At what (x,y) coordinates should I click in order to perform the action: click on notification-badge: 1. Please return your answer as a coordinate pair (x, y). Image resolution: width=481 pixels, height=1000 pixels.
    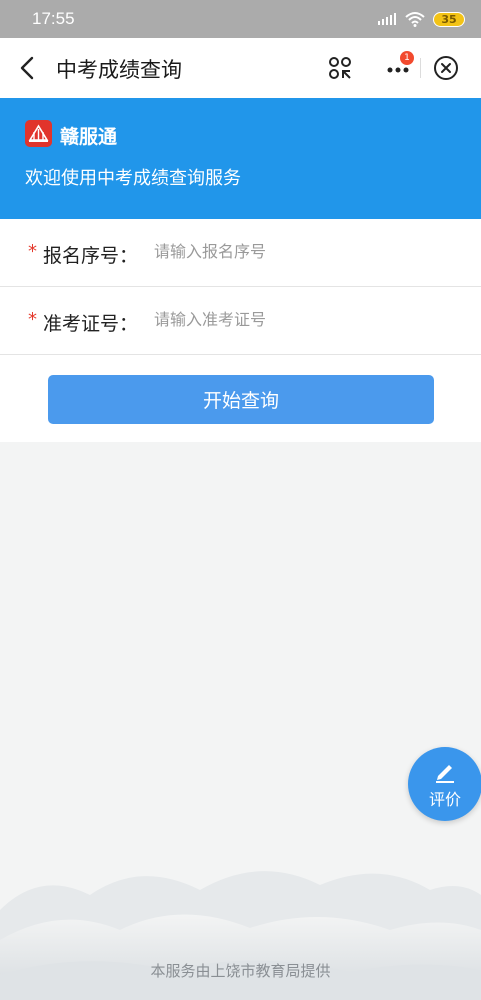
    Looking at the image, I should click on (407, 58).